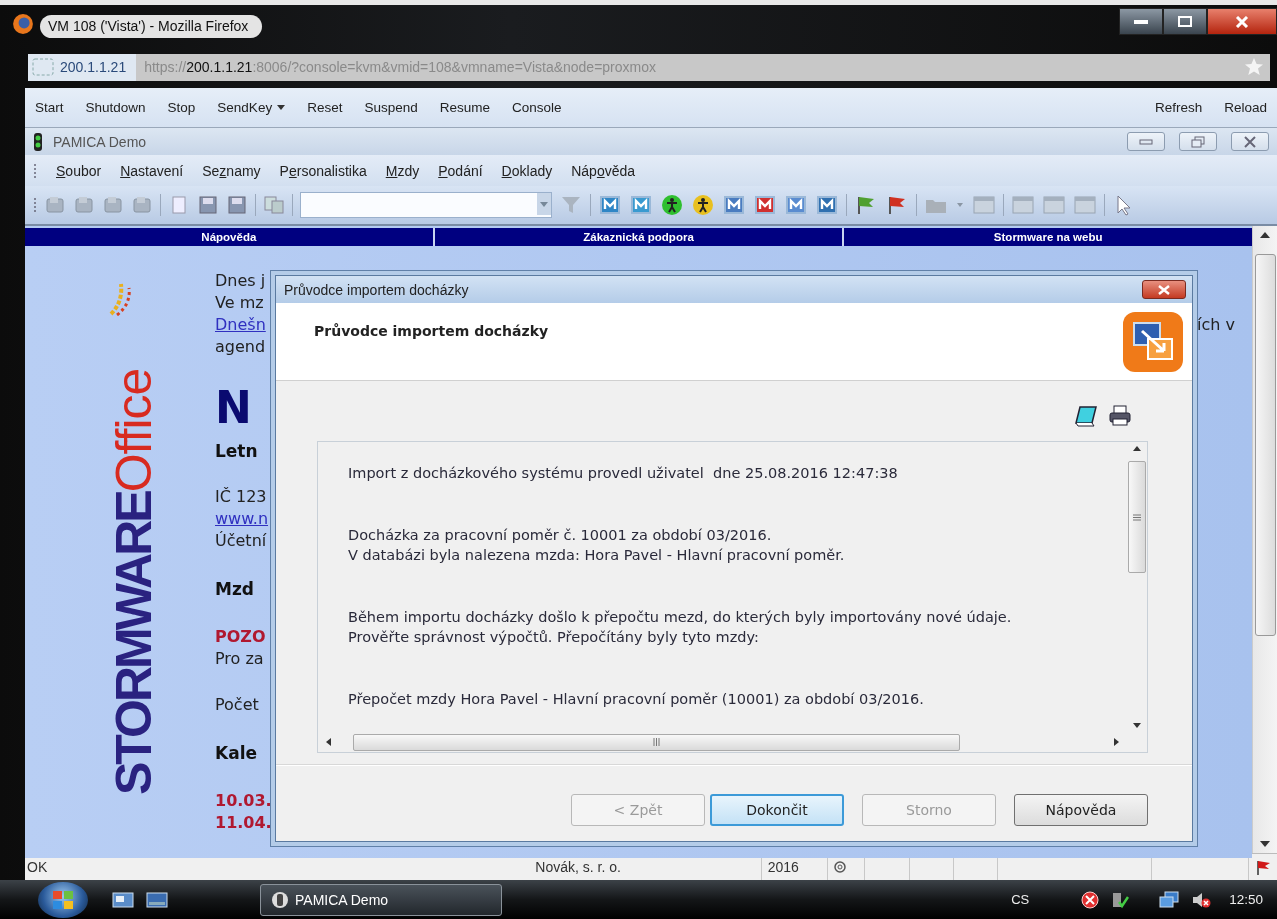 This screenshot has height=919, width=1277. What do you see at coordinates (245, 519) in the screenshot?
I see `link: www.n` at bounding box center [245, 519].